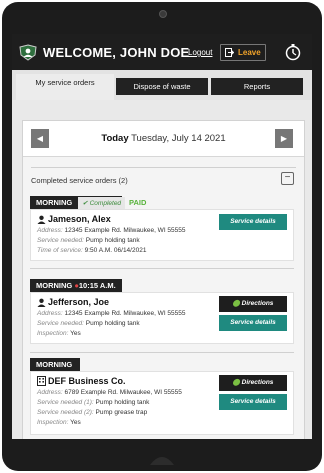 The image size is (324, 473). Describe the element at coordinates (249, 52) in the screenshot. I see `leave-label: Leave` at that location.